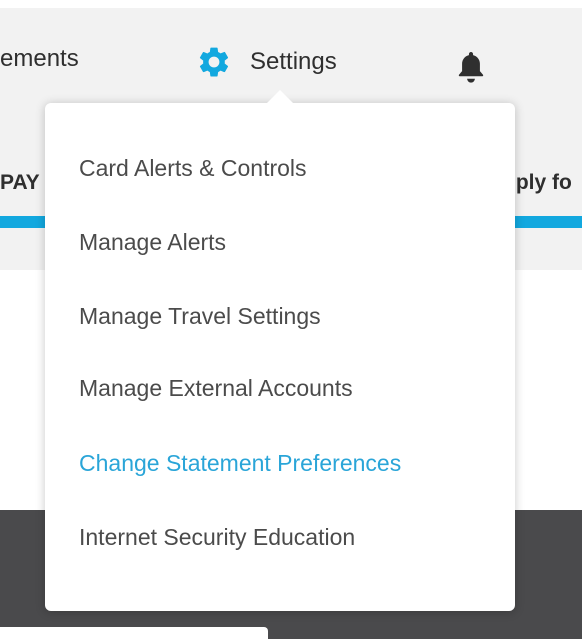  Describe the element at coordinates (217, 537) in the screenshot. I see `menu-item-internet-security-education: Internet Security Education` at that location.